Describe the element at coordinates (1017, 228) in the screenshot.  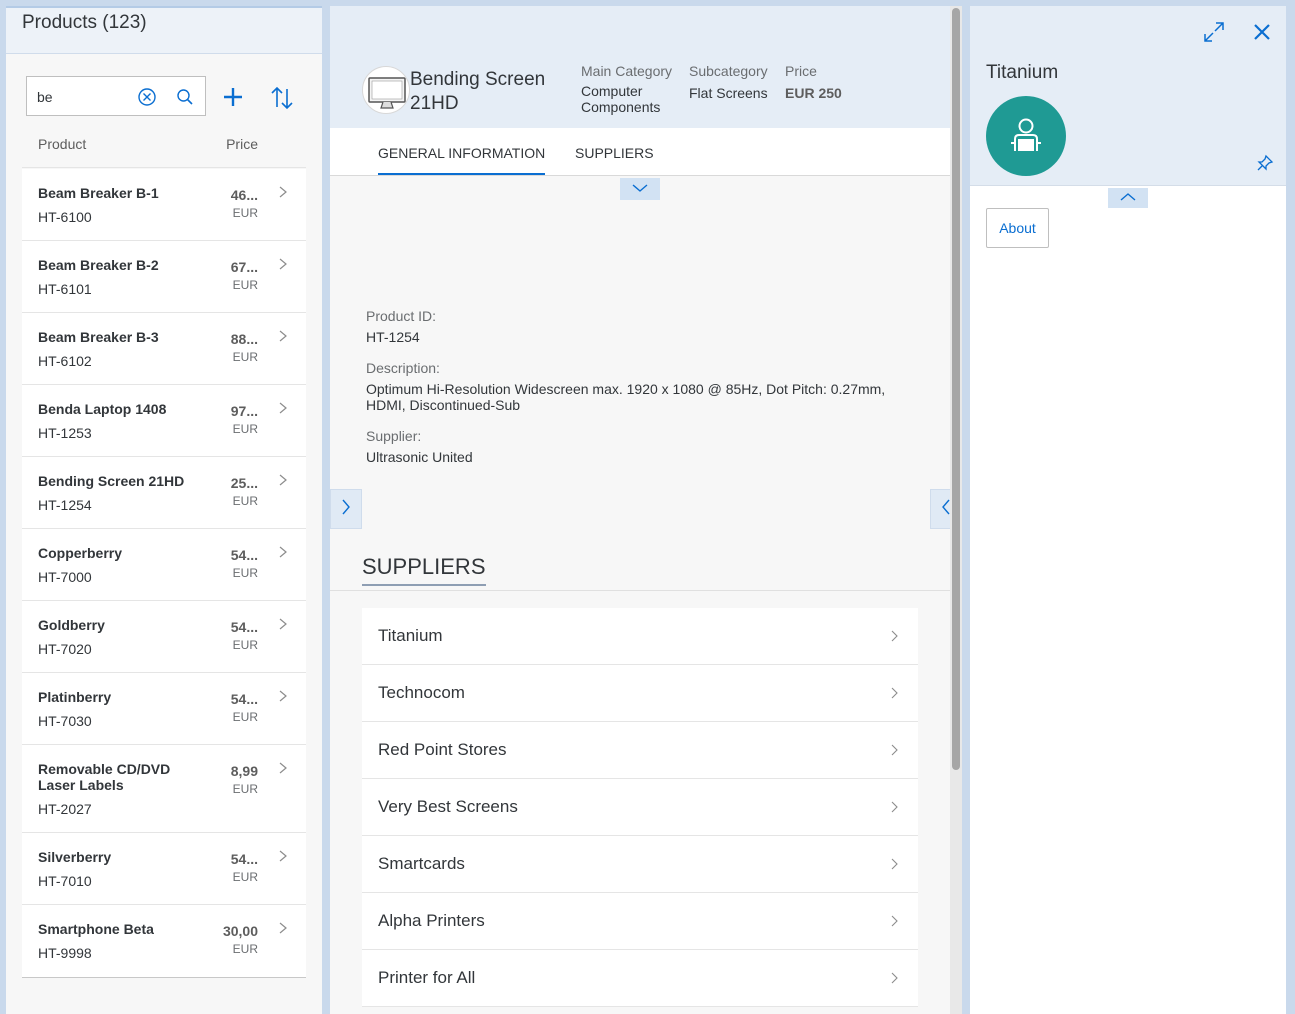
I see `about-button: About` at that location.